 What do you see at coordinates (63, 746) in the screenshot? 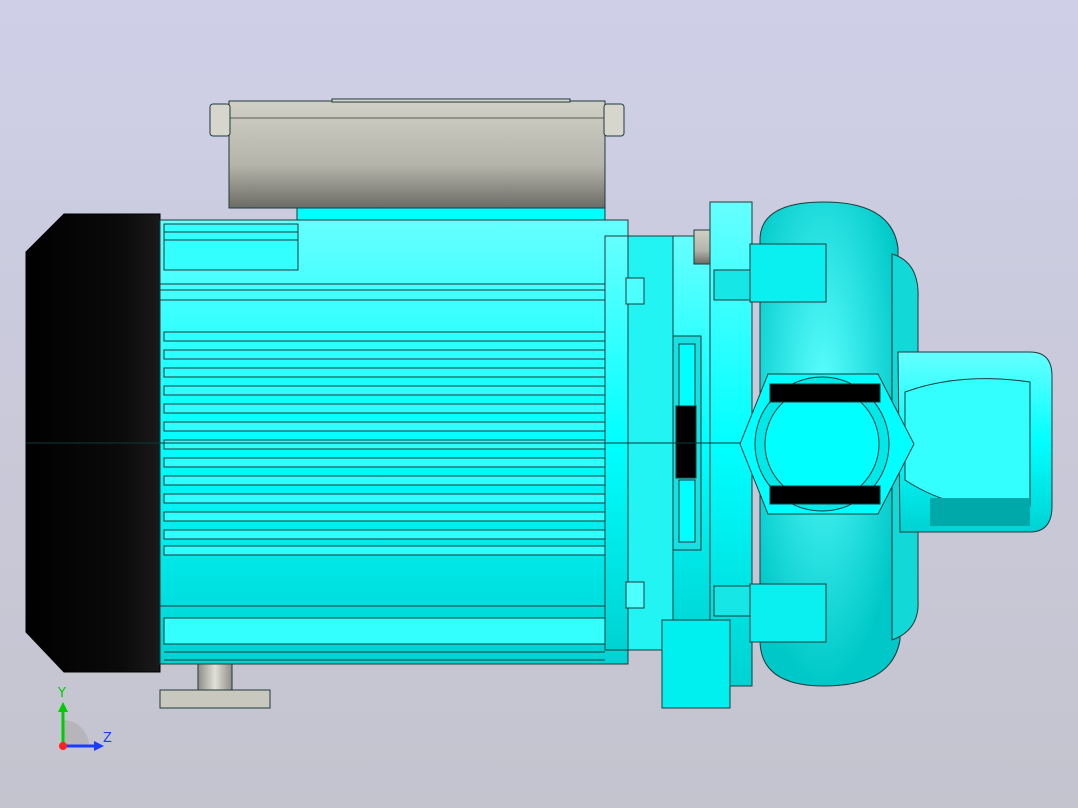
I see `x-axis-dot` at bounding box center [63, 746].